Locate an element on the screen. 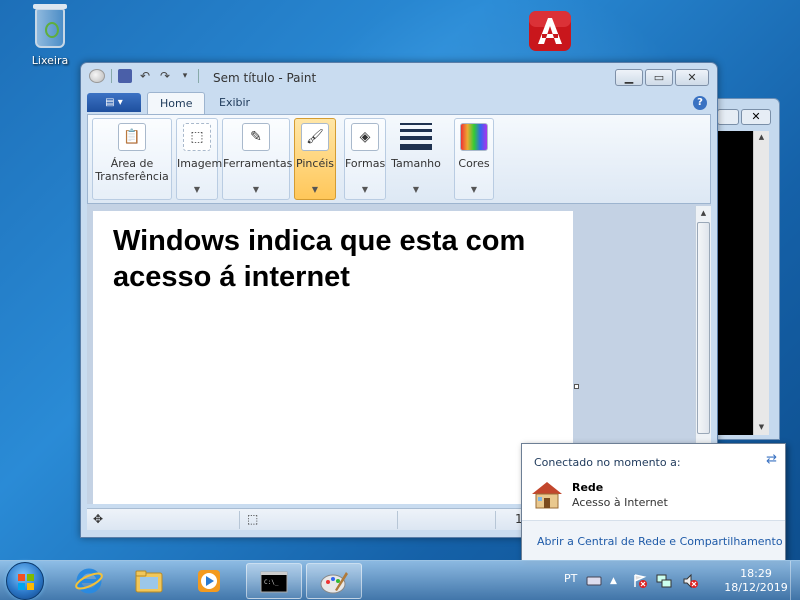 The height and width of the screenshot is (600, 800). taskbar: C:\_ PT ▲ 18:29 18/12/2019 is located at coordinates (400, 580).